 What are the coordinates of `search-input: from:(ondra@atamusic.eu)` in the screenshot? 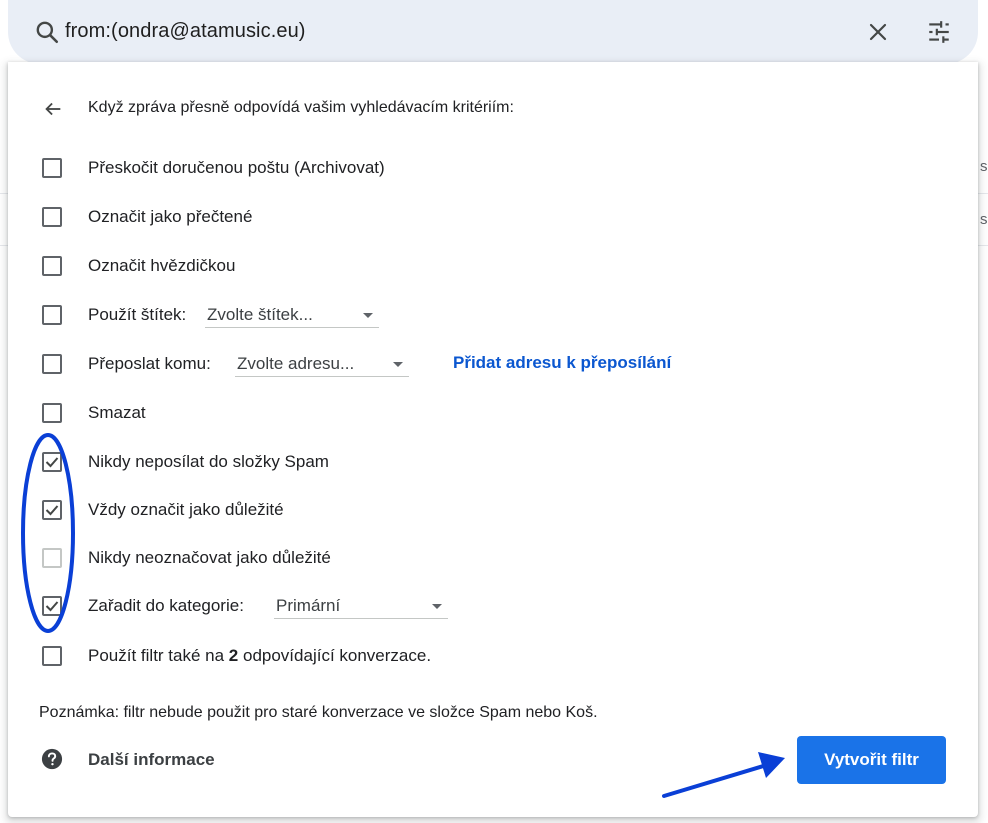 It's located at (185, 31).